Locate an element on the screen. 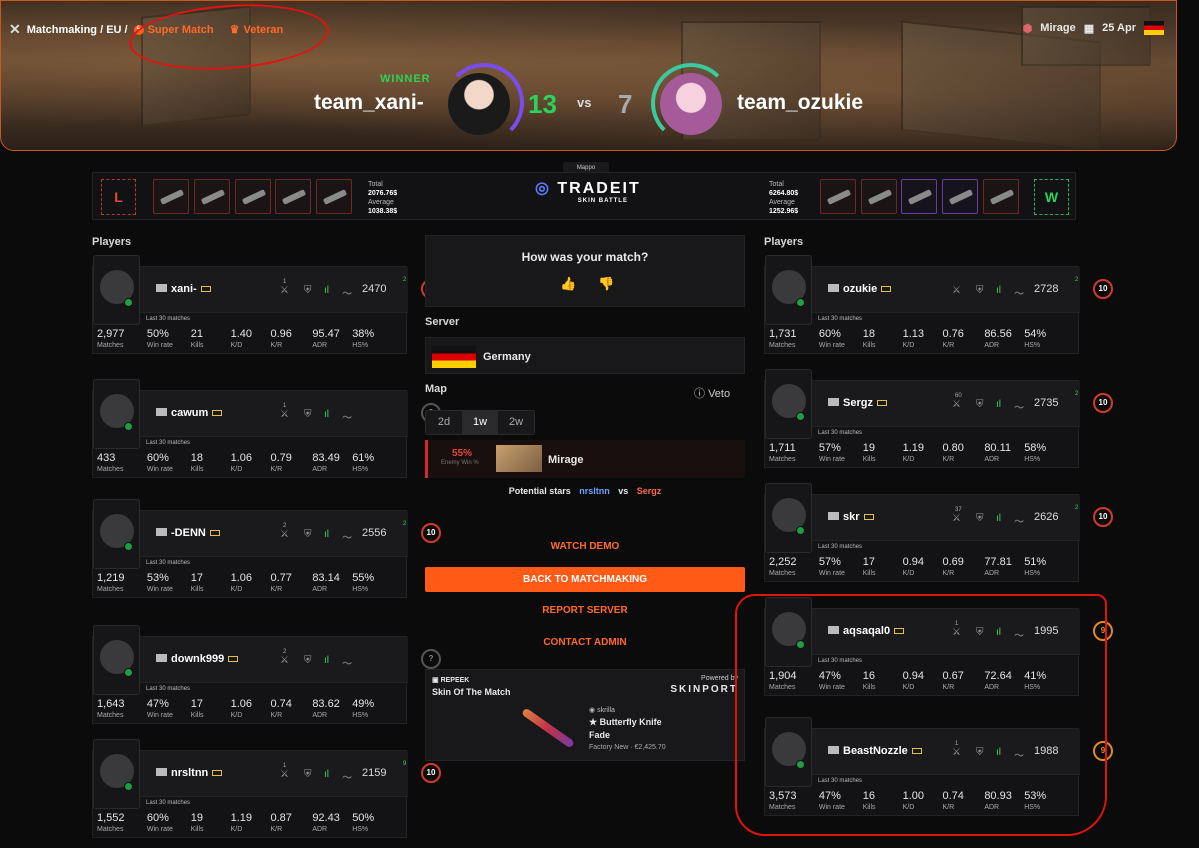 Image resolution: width=1199 pixels, height=848 pixels. win-badge: W is located at coordinates (1051, 197).